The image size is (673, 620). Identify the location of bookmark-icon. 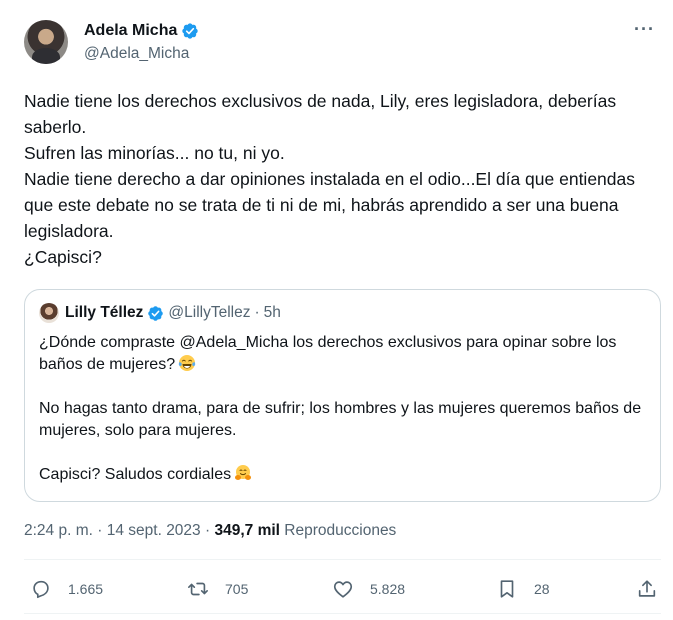
(507, 589).